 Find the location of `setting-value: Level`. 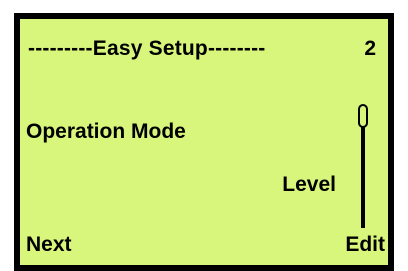

setting-value: Level is located at coordinates (309, 184).